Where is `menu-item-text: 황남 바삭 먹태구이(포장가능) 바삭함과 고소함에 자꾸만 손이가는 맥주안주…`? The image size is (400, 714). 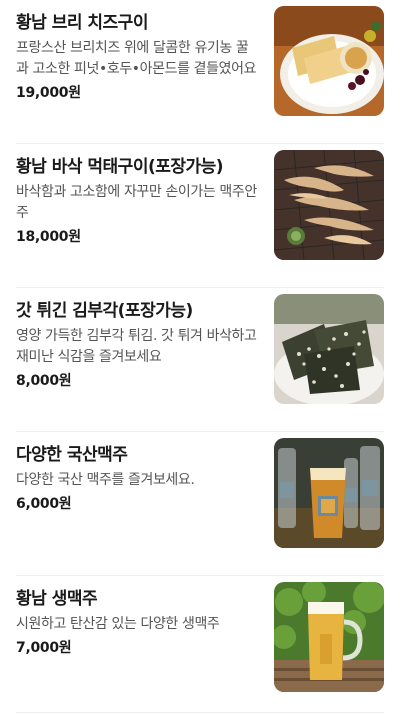 menu-item-text: 황남 바삭 먹태구이(포장가능) 바삭함과 고소함에 자꾸만 손이가는 맥주안주… is located at coordinates (138, 198).